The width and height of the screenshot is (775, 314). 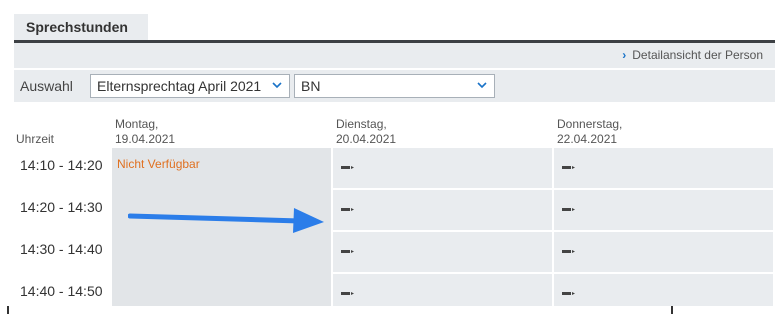 What do you see at coordinates (77, 27) in the screenshot?
I see `tab-title: Sprechstunden` at bounding box center [77, 27].